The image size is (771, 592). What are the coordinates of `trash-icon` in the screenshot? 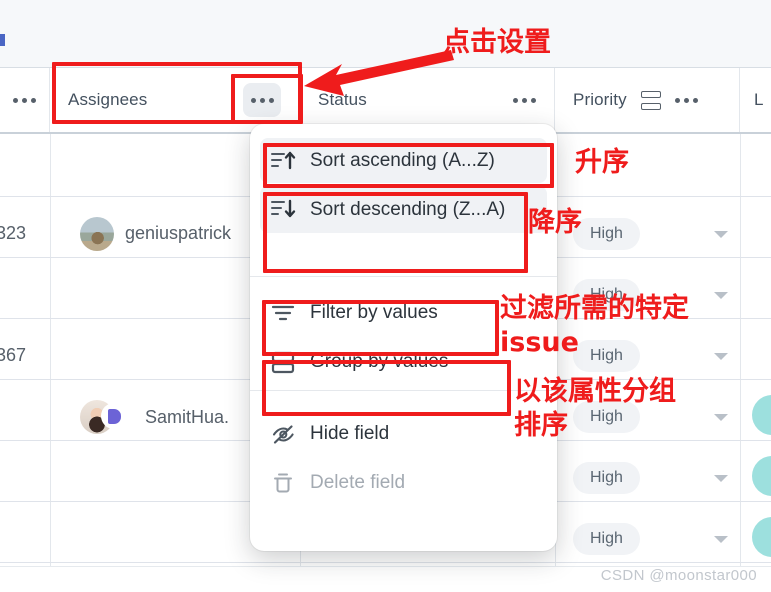 It's located at (283, 482).